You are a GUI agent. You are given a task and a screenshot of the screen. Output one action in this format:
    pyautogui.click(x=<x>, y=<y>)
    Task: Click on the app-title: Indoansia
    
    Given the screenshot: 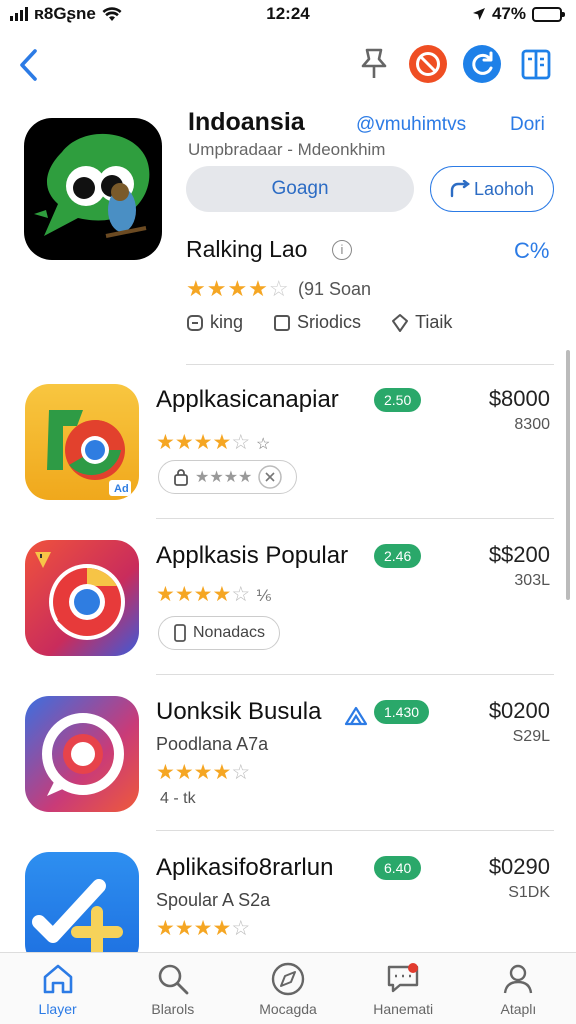 What is the action you would take?
    pyautogui.click(x=246, y=122)
    